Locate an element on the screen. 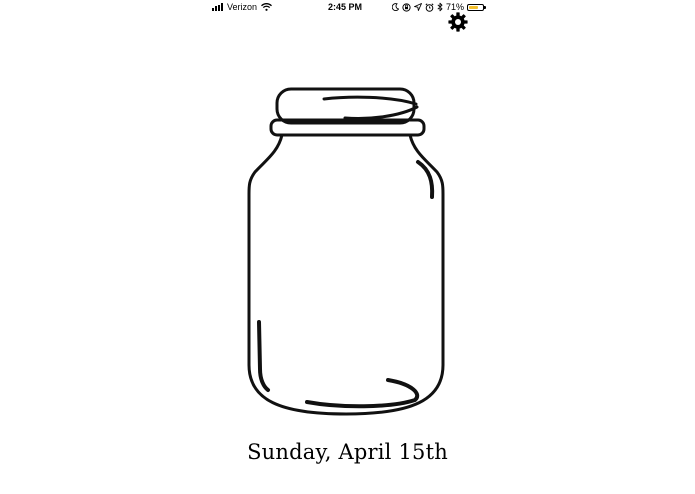 This screenshot has width=695, height=494. status-bar: Verizon 2:45 PM 71% is located at coordinates (349, 7).